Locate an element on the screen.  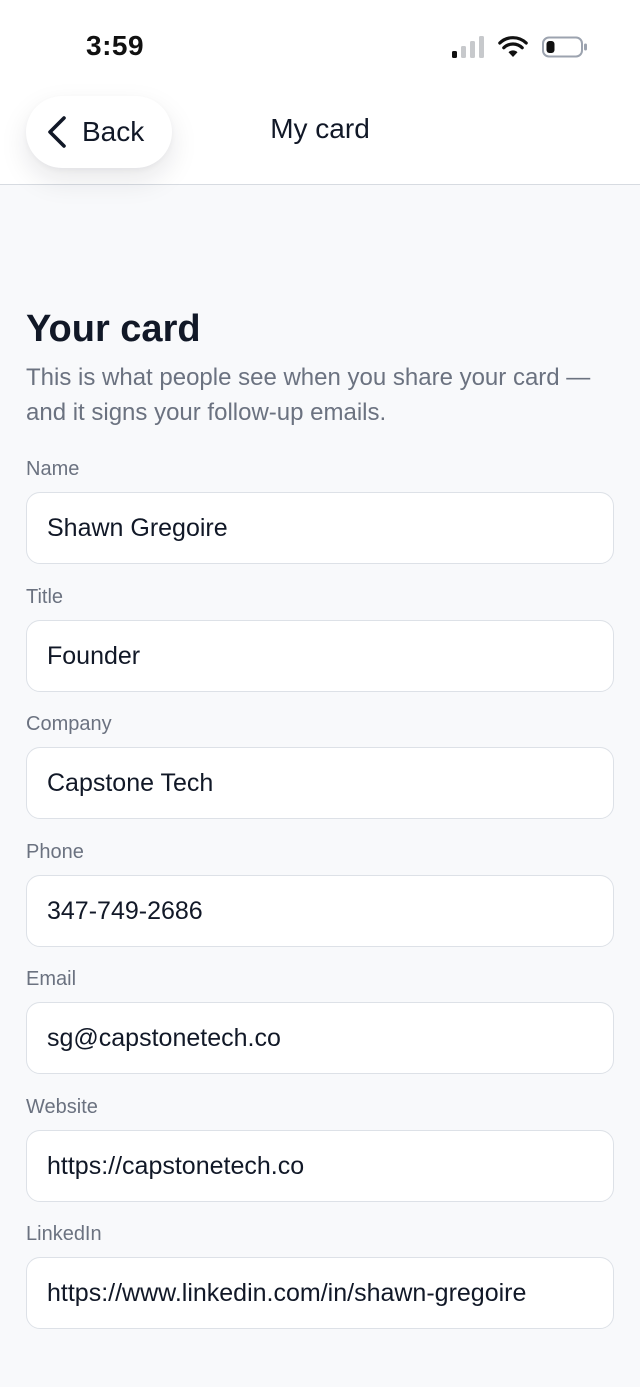
title-label: Title is located at coordinates (45, 597).